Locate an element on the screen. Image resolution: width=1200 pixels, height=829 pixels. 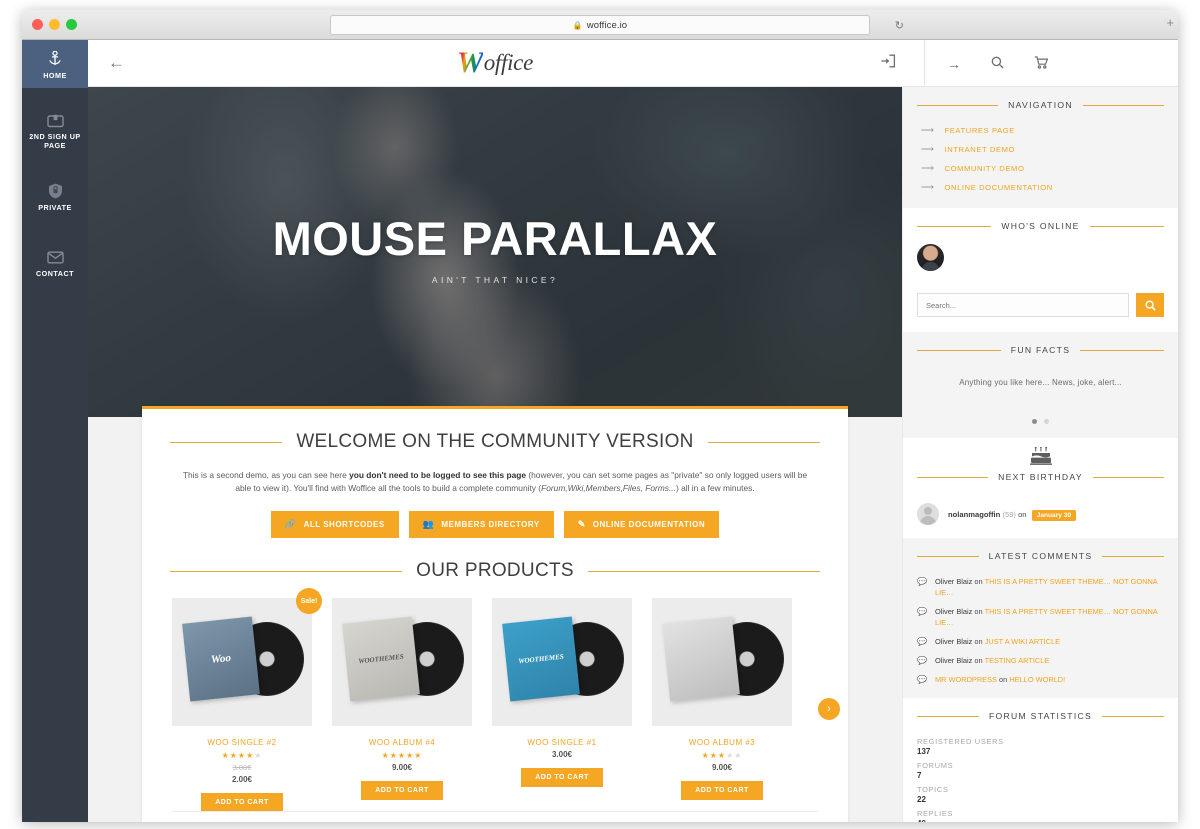
sidebar-item-contact: CONTACT is located at coordinates (55, 262).